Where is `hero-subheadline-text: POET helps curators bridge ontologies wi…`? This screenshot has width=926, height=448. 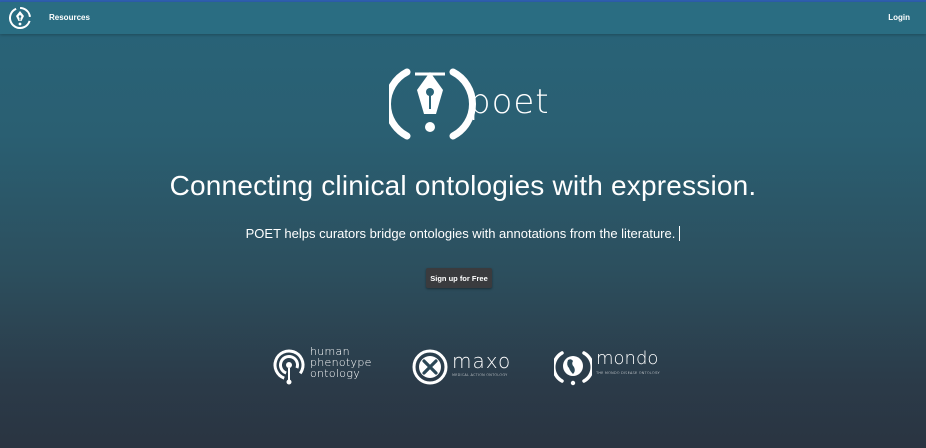
hero-subheadline-text: POET helps curators bridge ontologies wi… is located at coordinates (460, 233).